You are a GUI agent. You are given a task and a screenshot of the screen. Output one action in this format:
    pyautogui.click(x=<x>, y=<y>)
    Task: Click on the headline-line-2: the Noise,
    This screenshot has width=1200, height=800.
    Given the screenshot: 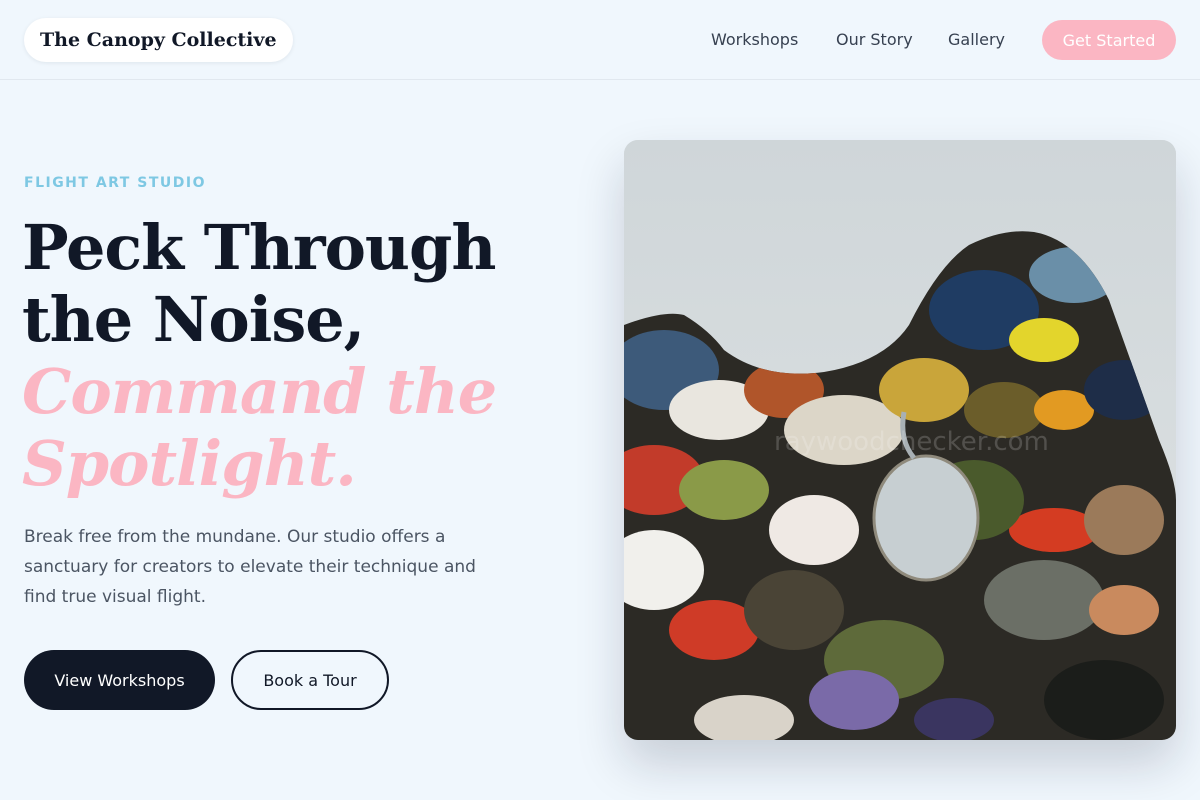 What is the action you would take?
    pyautogui.click(x=193, y=319)
    